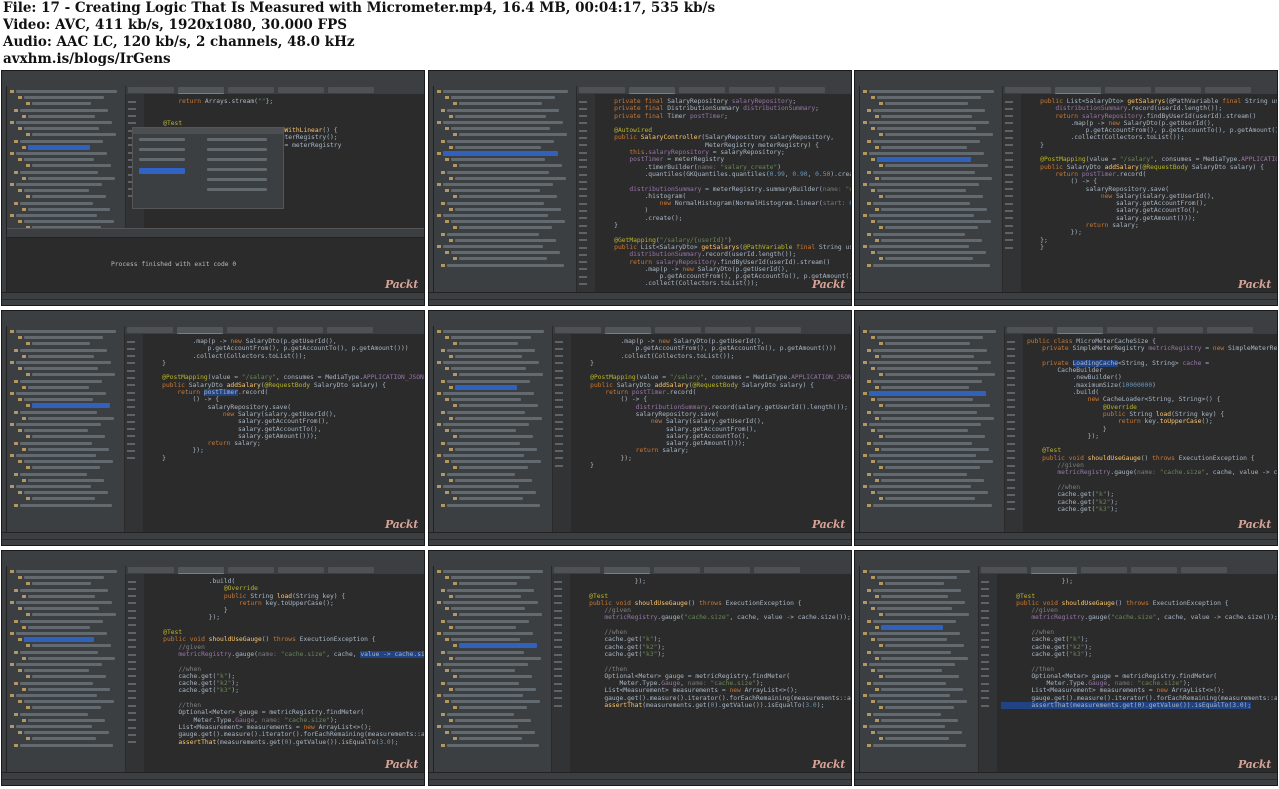 The image size is (1279, 789). I want to click on structure-popup, so click(208, 168).